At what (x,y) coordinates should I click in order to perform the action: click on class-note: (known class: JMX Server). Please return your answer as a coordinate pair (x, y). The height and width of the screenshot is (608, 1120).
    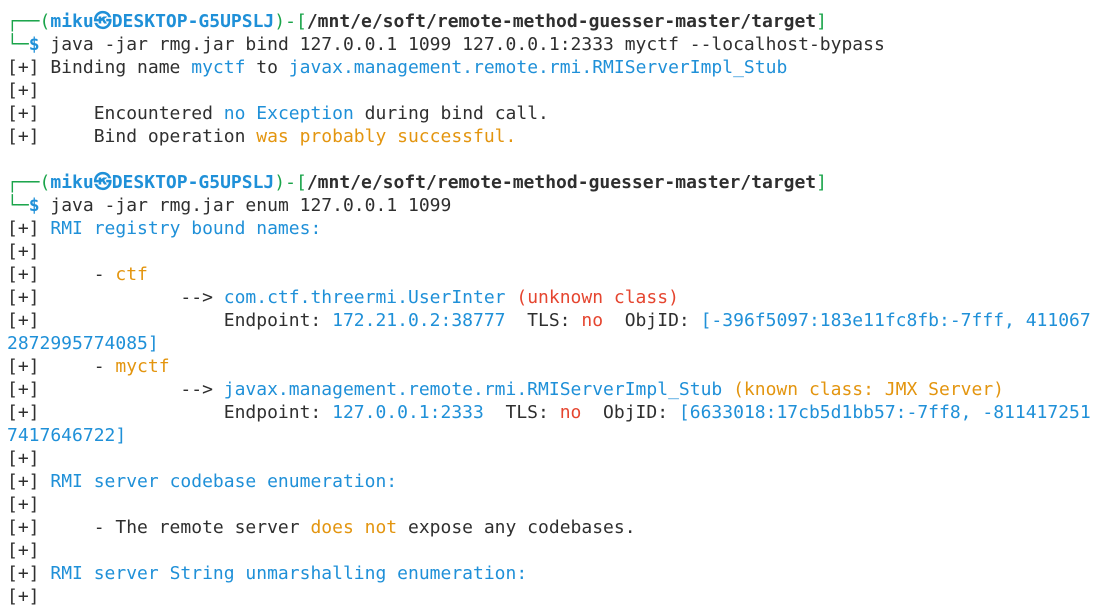
    Looking at the image, I should click on (863, 389).